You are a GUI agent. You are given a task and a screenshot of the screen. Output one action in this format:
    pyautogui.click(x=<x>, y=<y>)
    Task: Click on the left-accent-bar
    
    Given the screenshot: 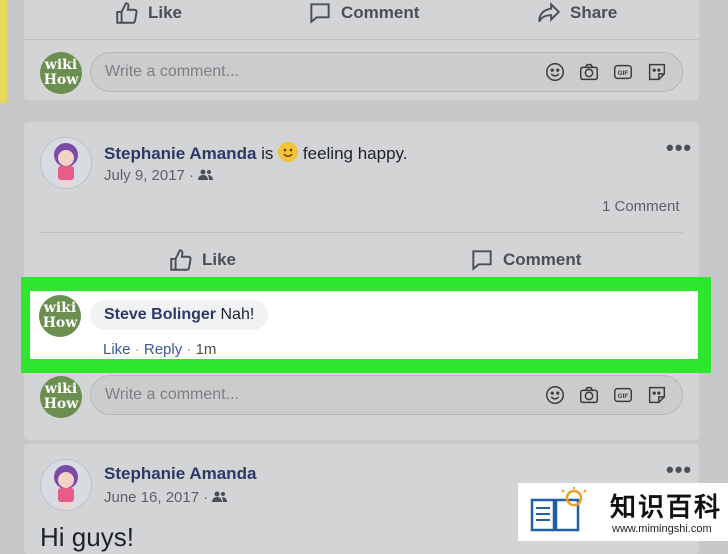 What is the action you would take?
    pyautogui.click(x=3, y=51)
    